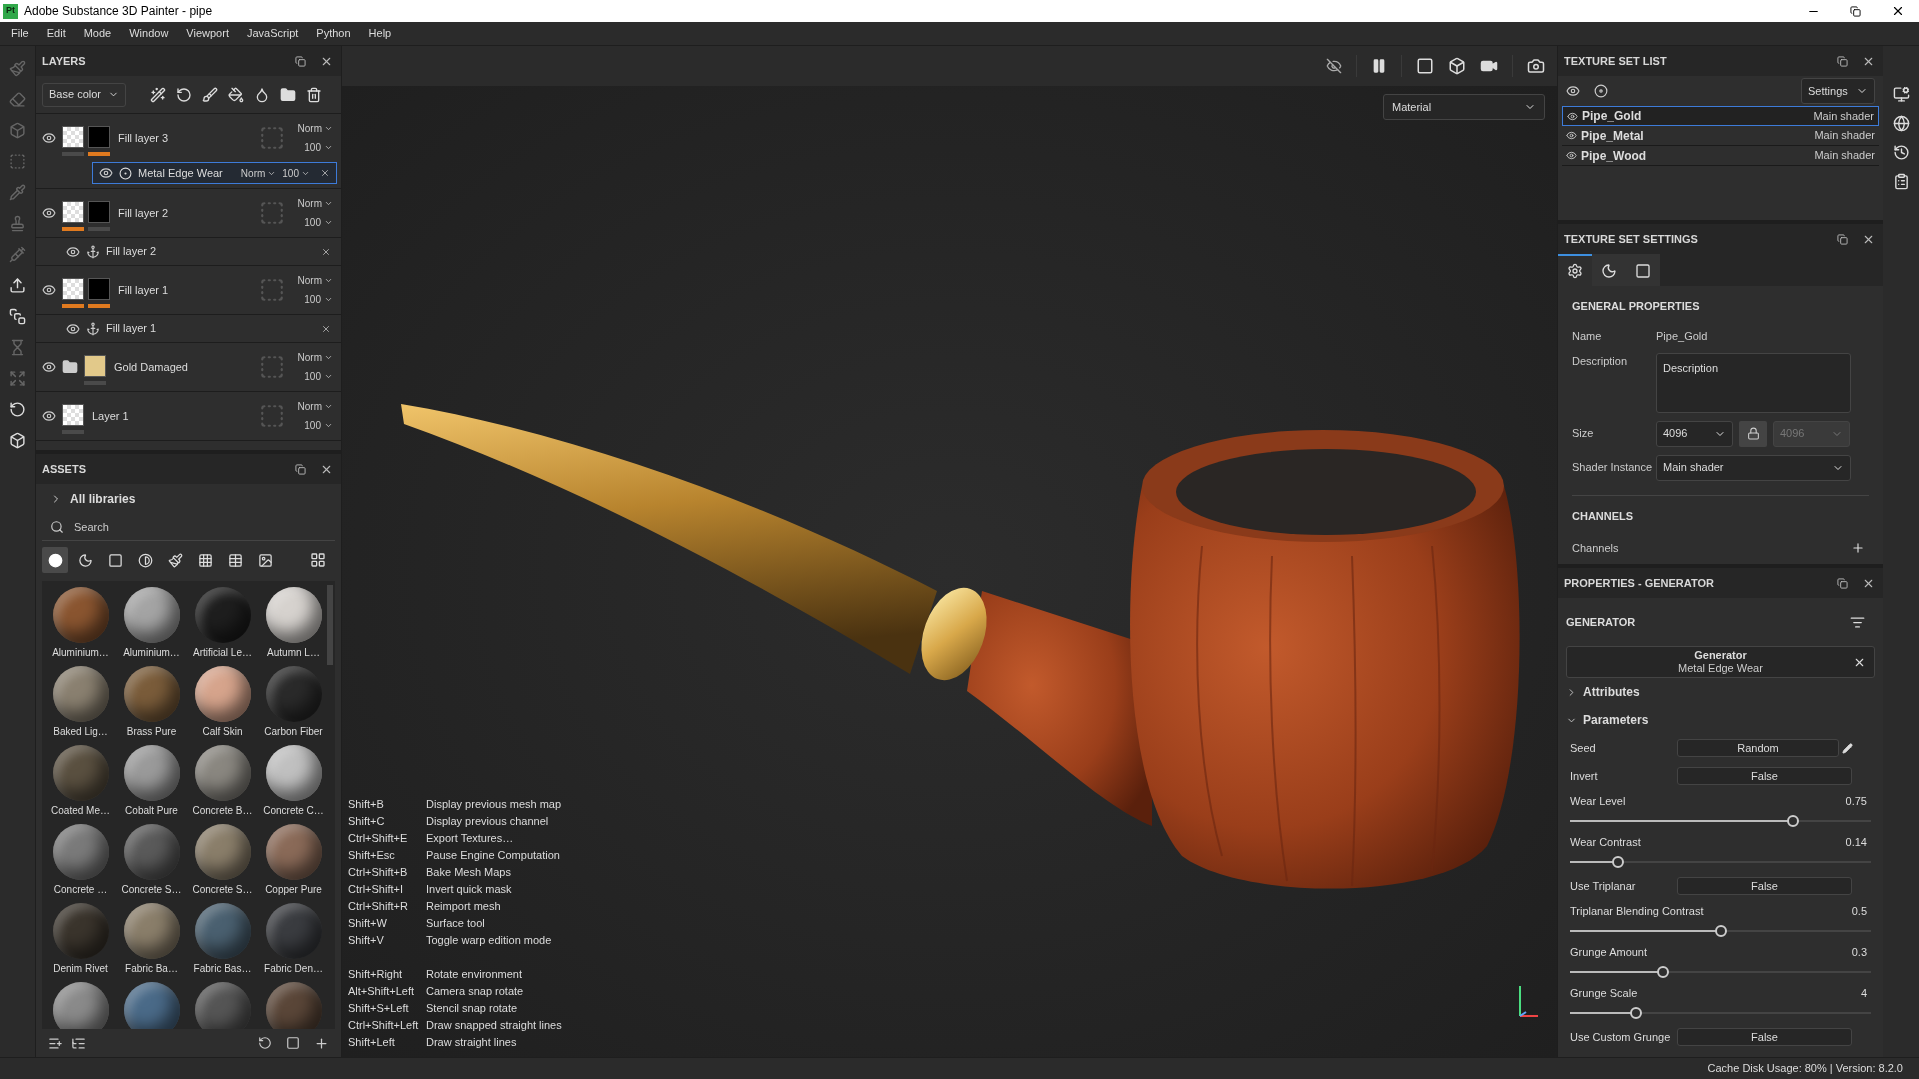  Describe the element at coordinates (17, 440) in the screenshot. I see `mesh-icon` at that location.